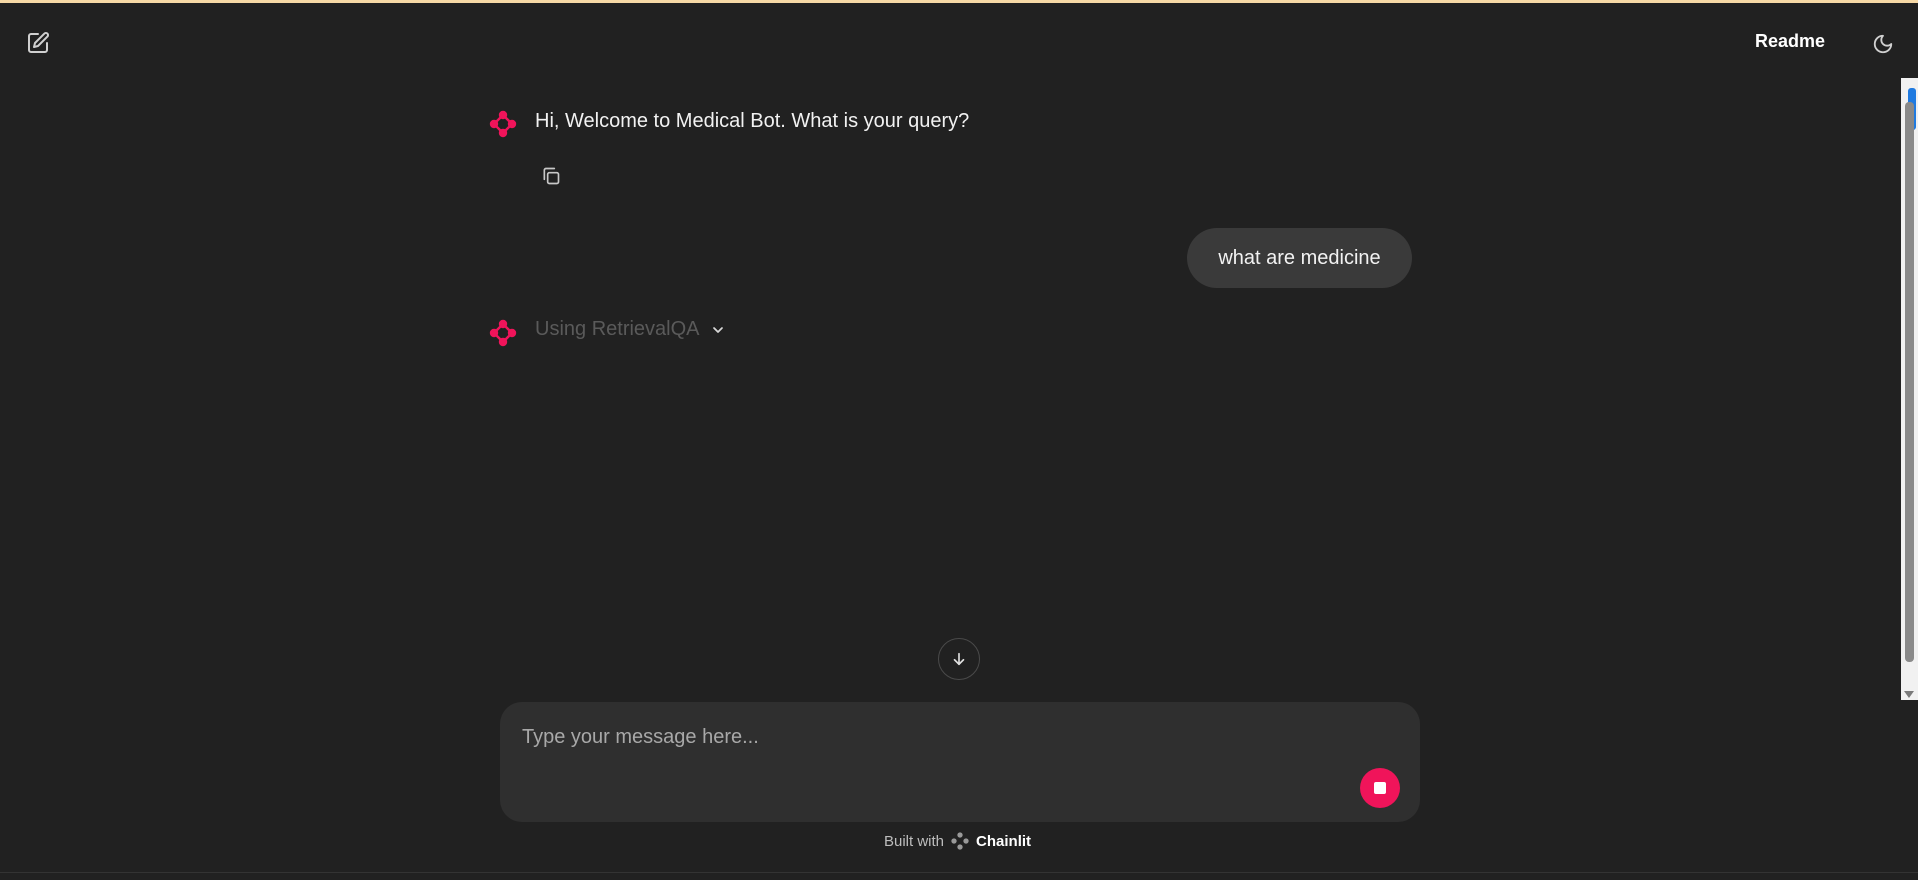 Image resolution: width=1918 pixels, height=880 pixels. What do you see at coordinates (617, 329) in the screenshot?
I see `step-label: Using RetrievalQA` at bounding box center [617, 329].